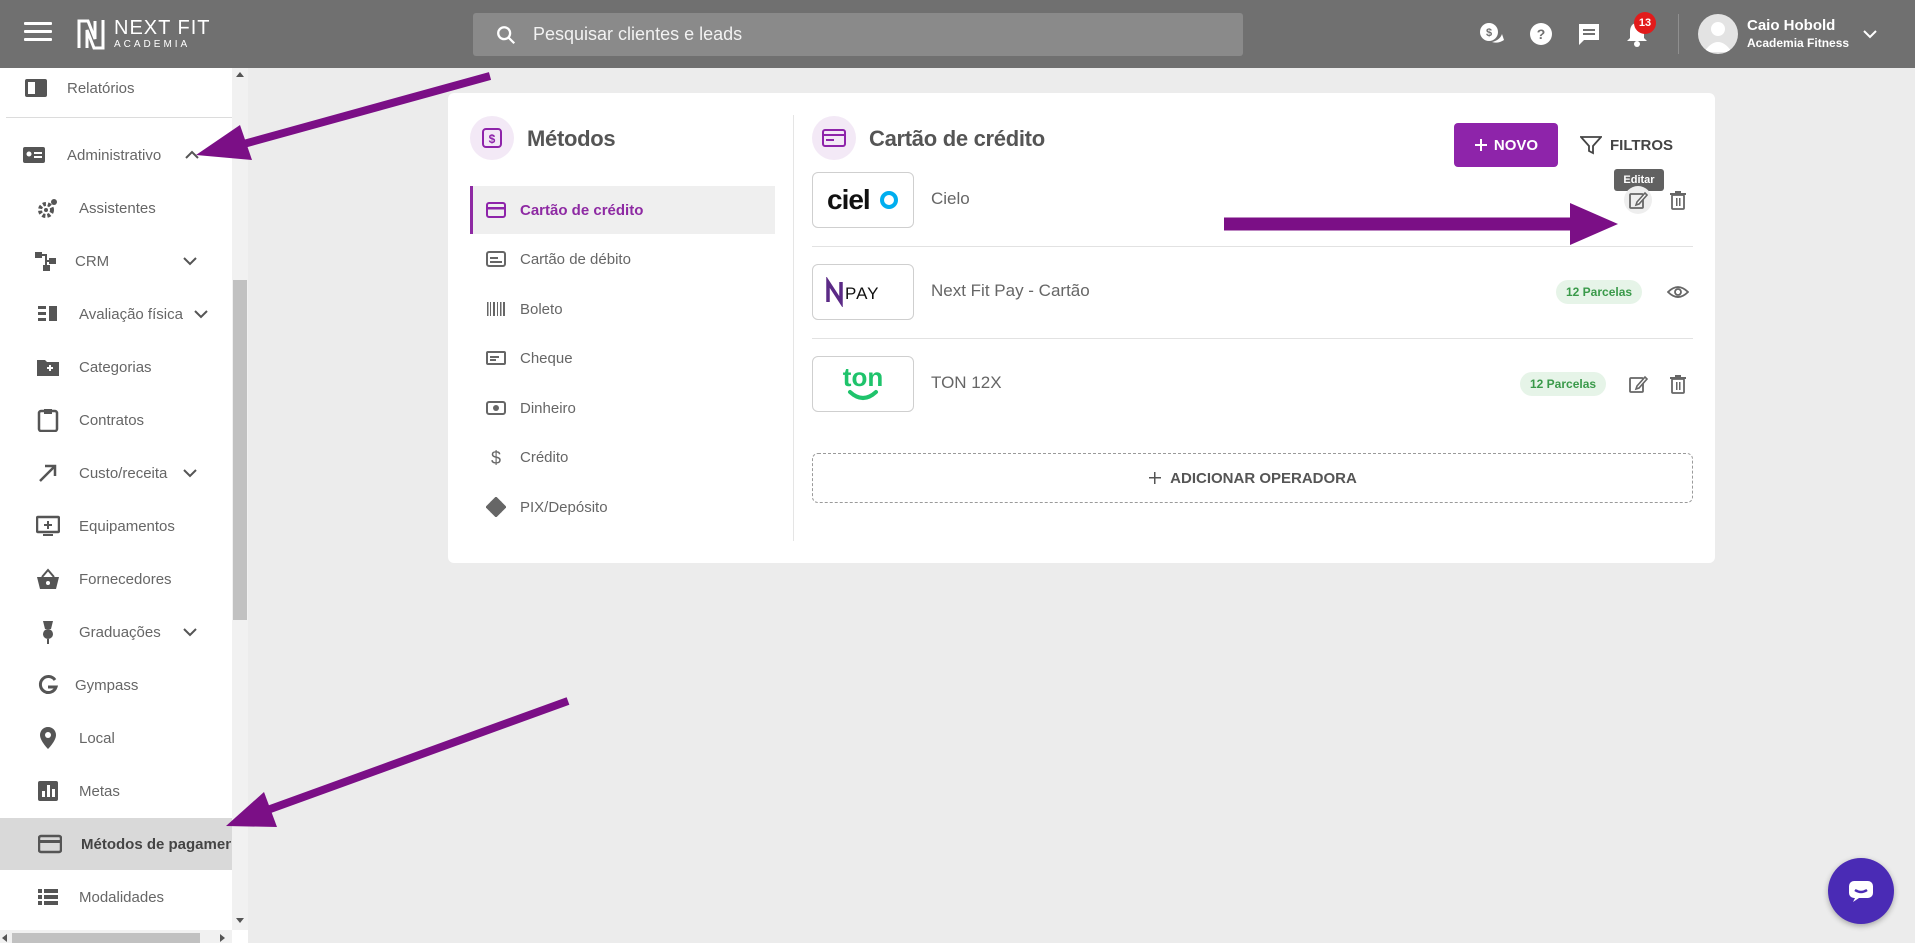  Describe the element at coordinates (496, 507) in the screenshot. I see `pix-icon` at that location.